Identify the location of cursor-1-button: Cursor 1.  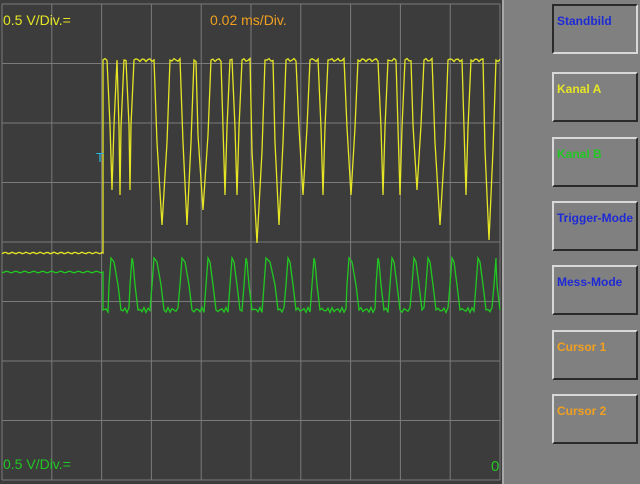
(595, 355).